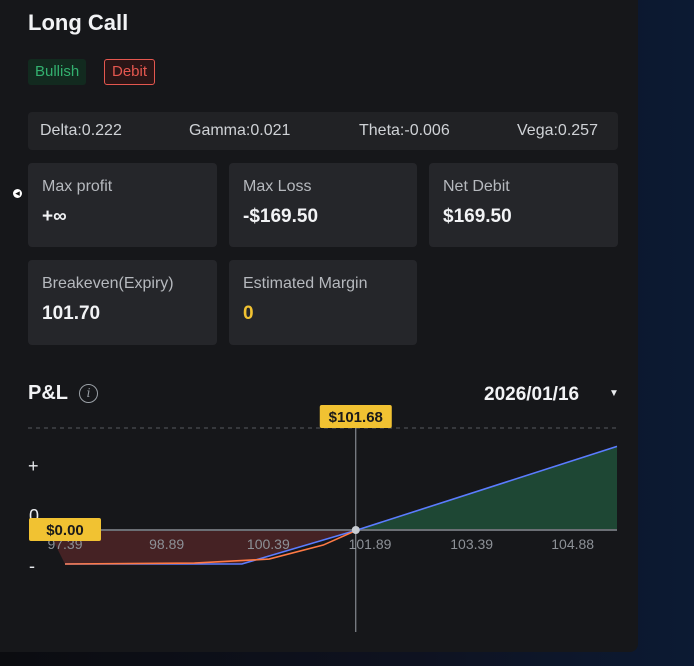 This screenshot has height=666, width=694. I want to click on max-loss-label: Max Loss, so click(277, 186).